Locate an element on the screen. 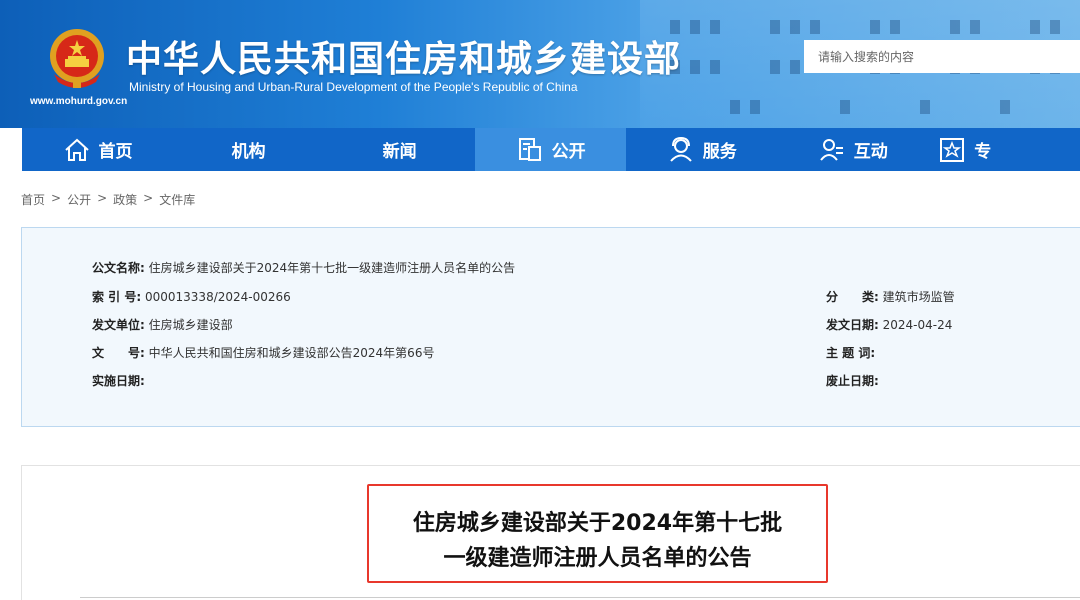 The width and height of the screenshot is (1080, 600). breadcrumb: 首页 > 公开 > 政策 > 文件库 is located at coordinates (108, 199).